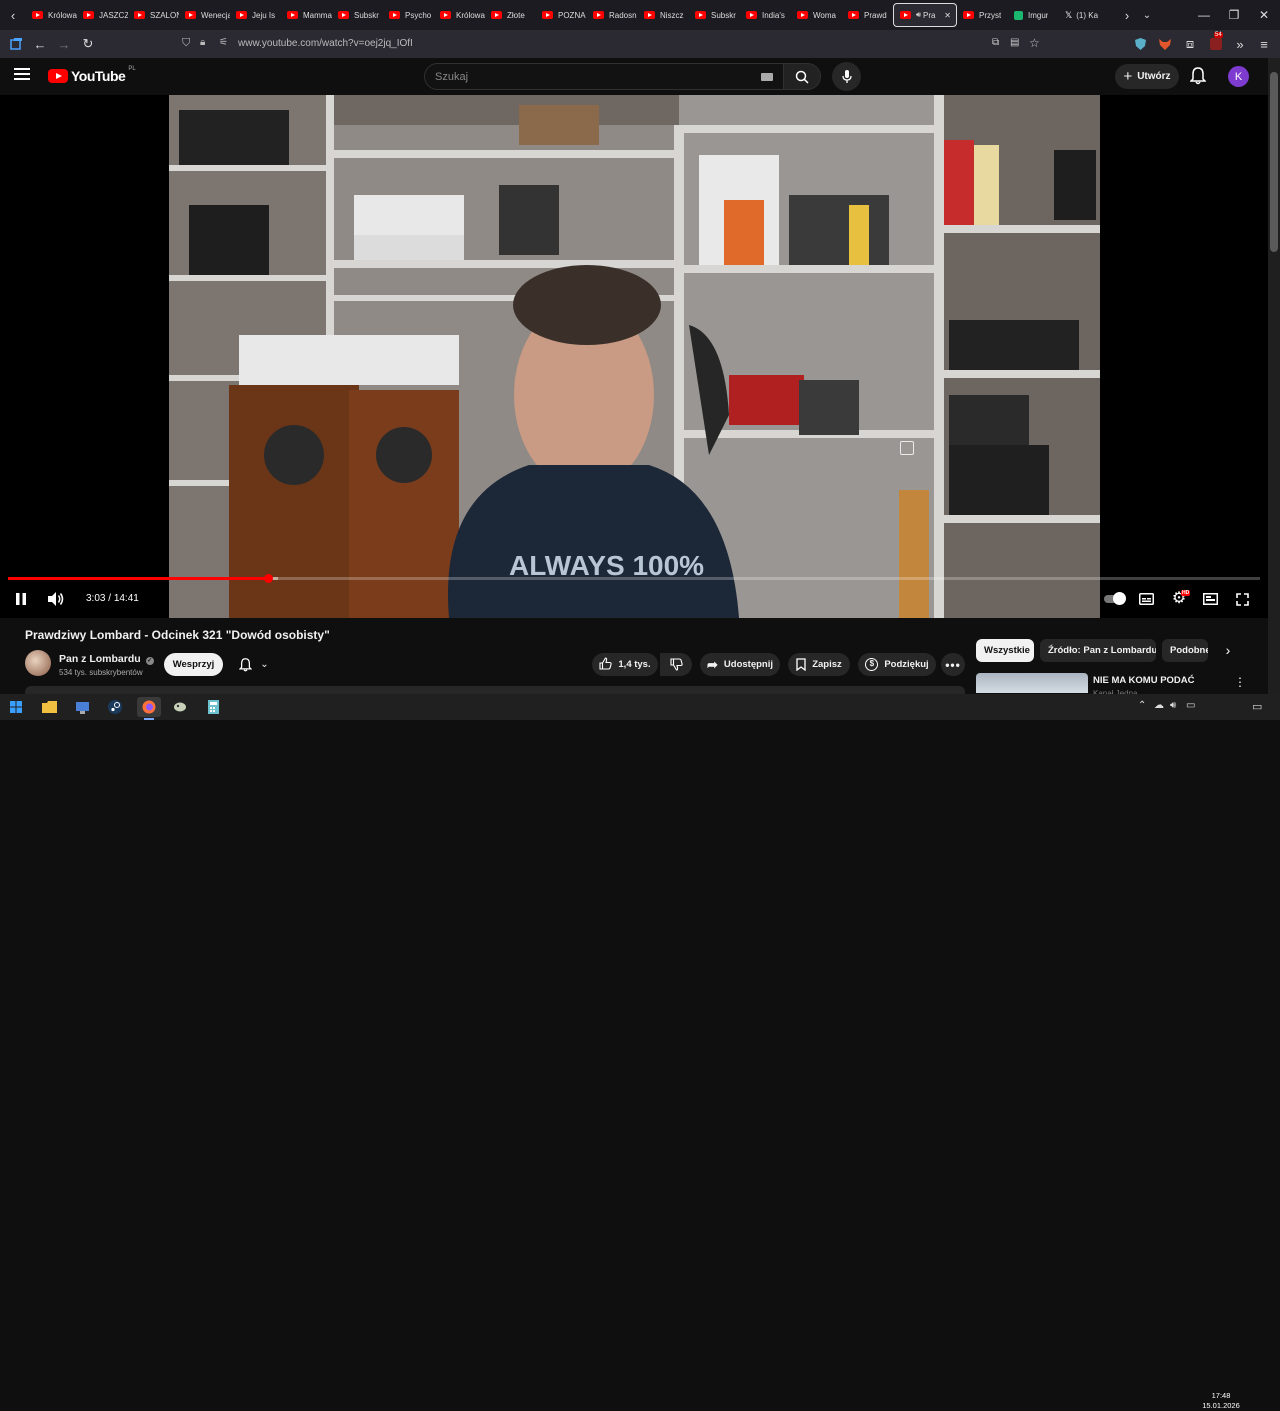  Describe the element at coordinates (1274, 376) in the screenshot. I see `page-scrollbar` at that location.